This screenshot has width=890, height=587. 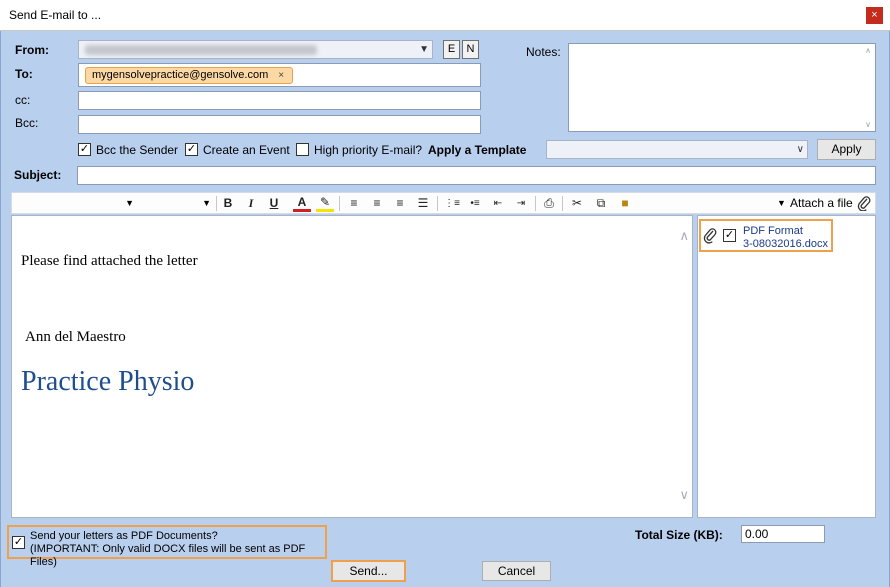 What do you see at coordinates (75, 337) in the screenshot?
I see `signature-name: Ann del Maestro` at bounding box center [75, 337].